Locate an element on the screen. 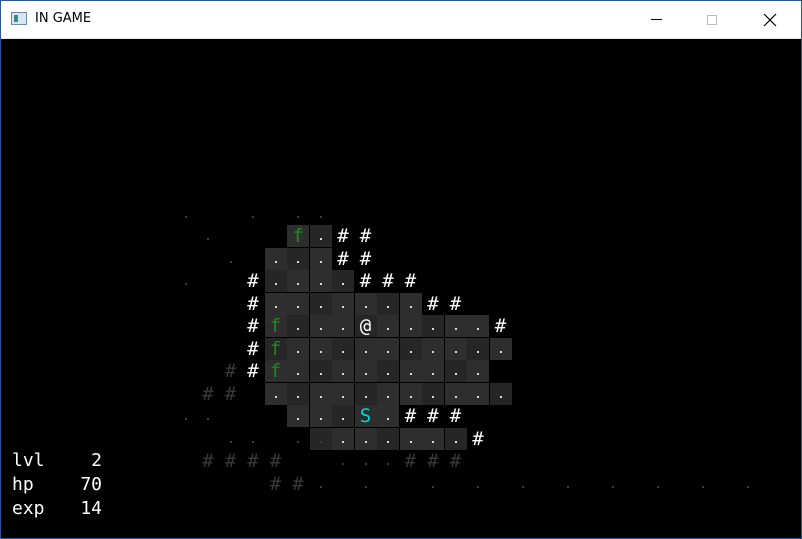 This screenshot has height=539, width=802. exp-label: exp is located at coordinates (28, 508).